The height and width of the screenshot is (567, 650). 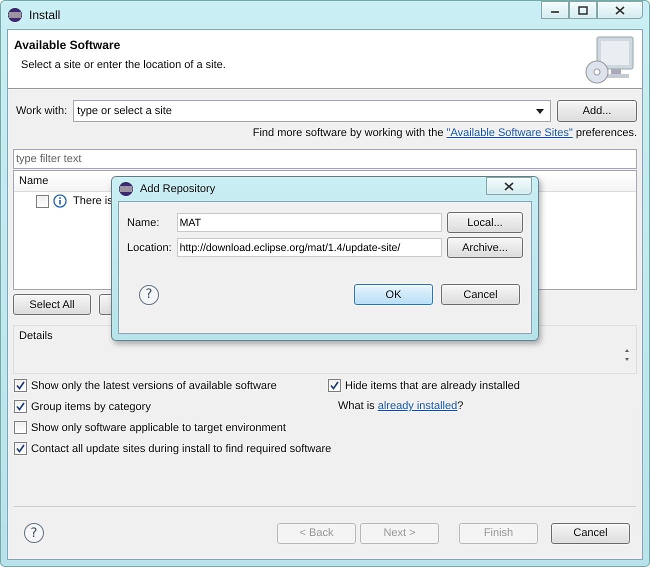 What do you see at coordinates (418, 406) in the screenshot?
I see `installed-link: already installed` at bounding box center [418, 406].